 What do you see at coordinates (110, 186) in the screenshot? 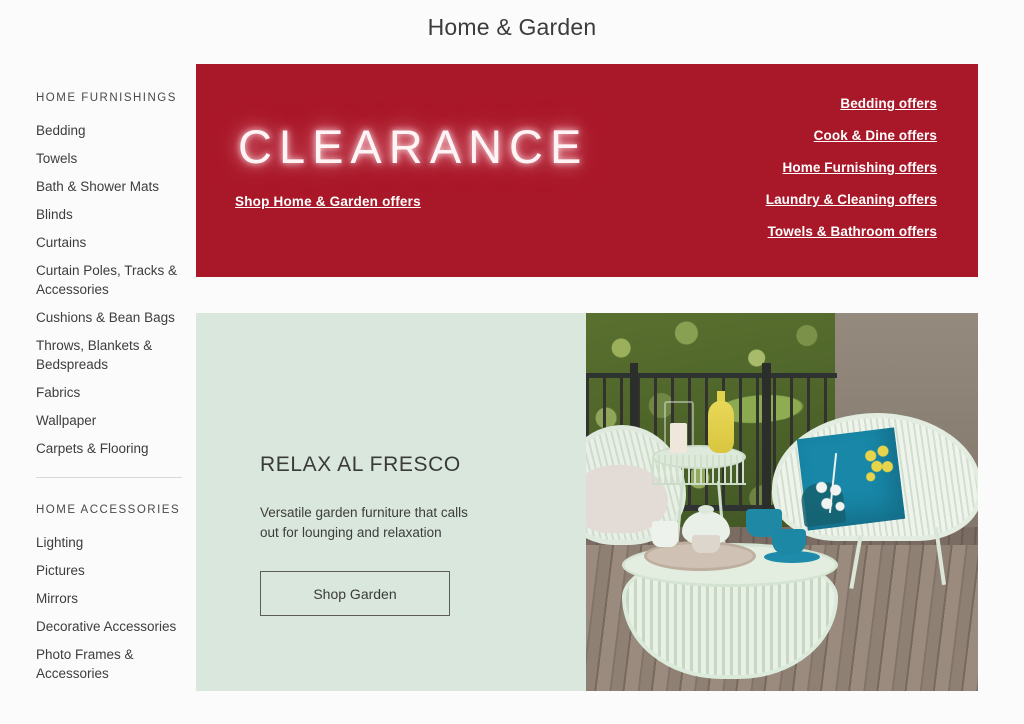
I see `sidebar-item-bath-shower-mats: Bath & Shower Mats` at bounding box center [110, 186].